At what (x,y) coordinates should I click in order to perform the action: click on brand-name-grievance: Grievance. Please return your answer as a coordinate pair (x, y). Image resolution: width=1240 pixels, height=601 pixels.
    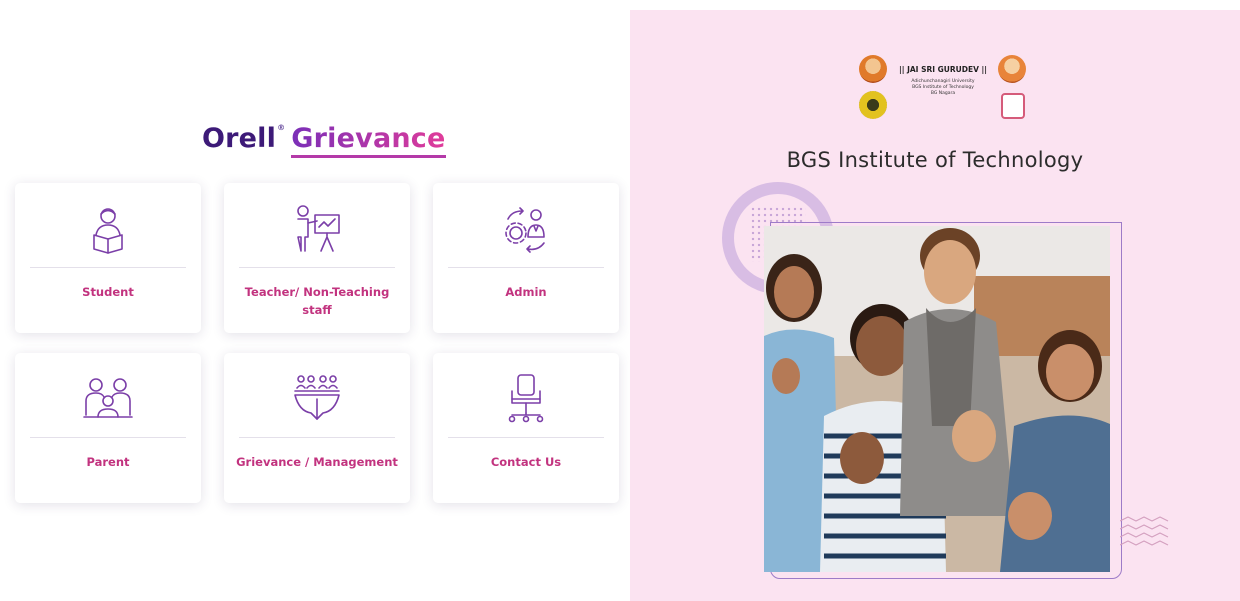
    Looking at the image, I should click on (368, 140).